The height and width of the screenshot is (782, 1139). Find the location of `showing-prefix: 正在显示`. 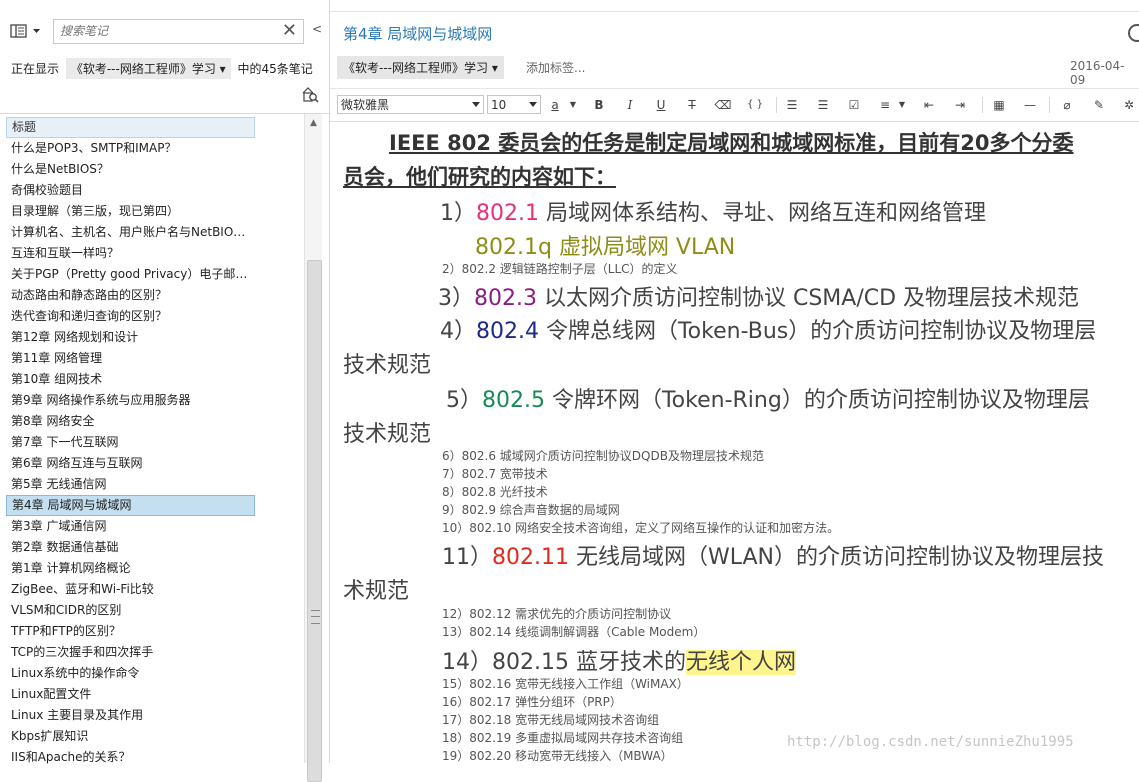

showing-prefix: 正在显示 is located at coordinates (35, 69).